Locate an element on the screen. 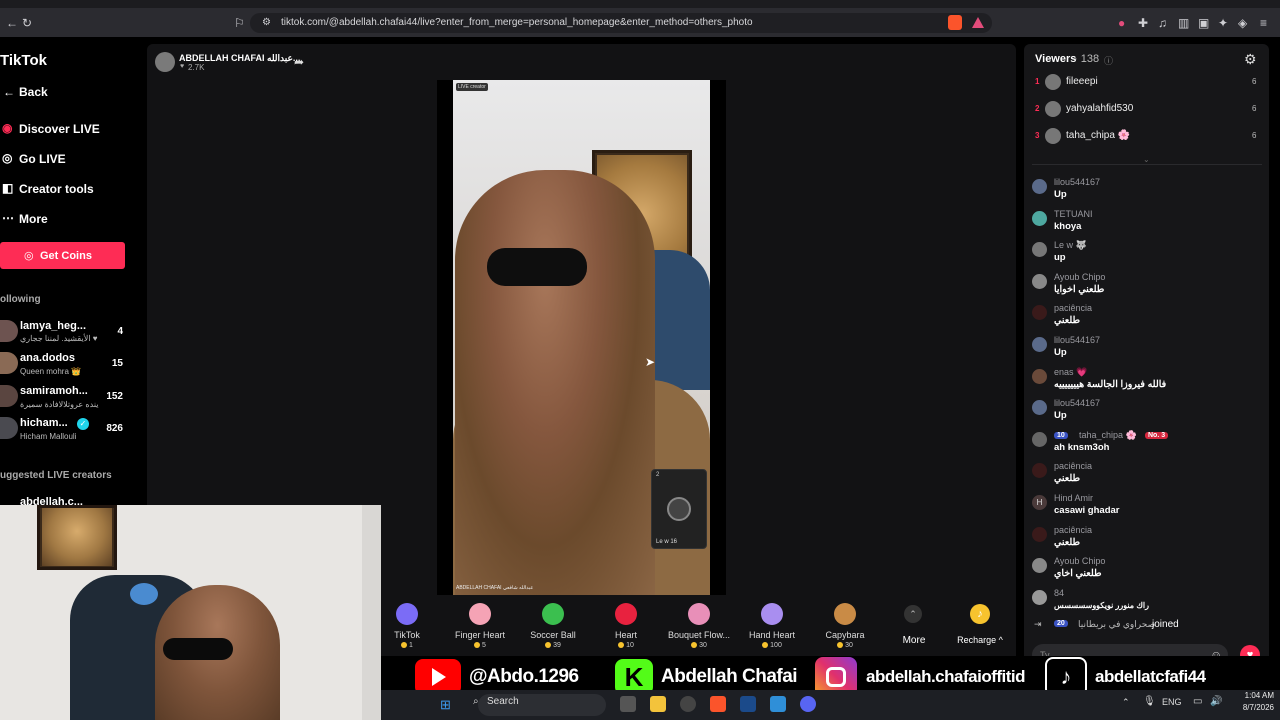  viewer-name: taha_chipa 🌸 is located at coordinates (1098, 135).